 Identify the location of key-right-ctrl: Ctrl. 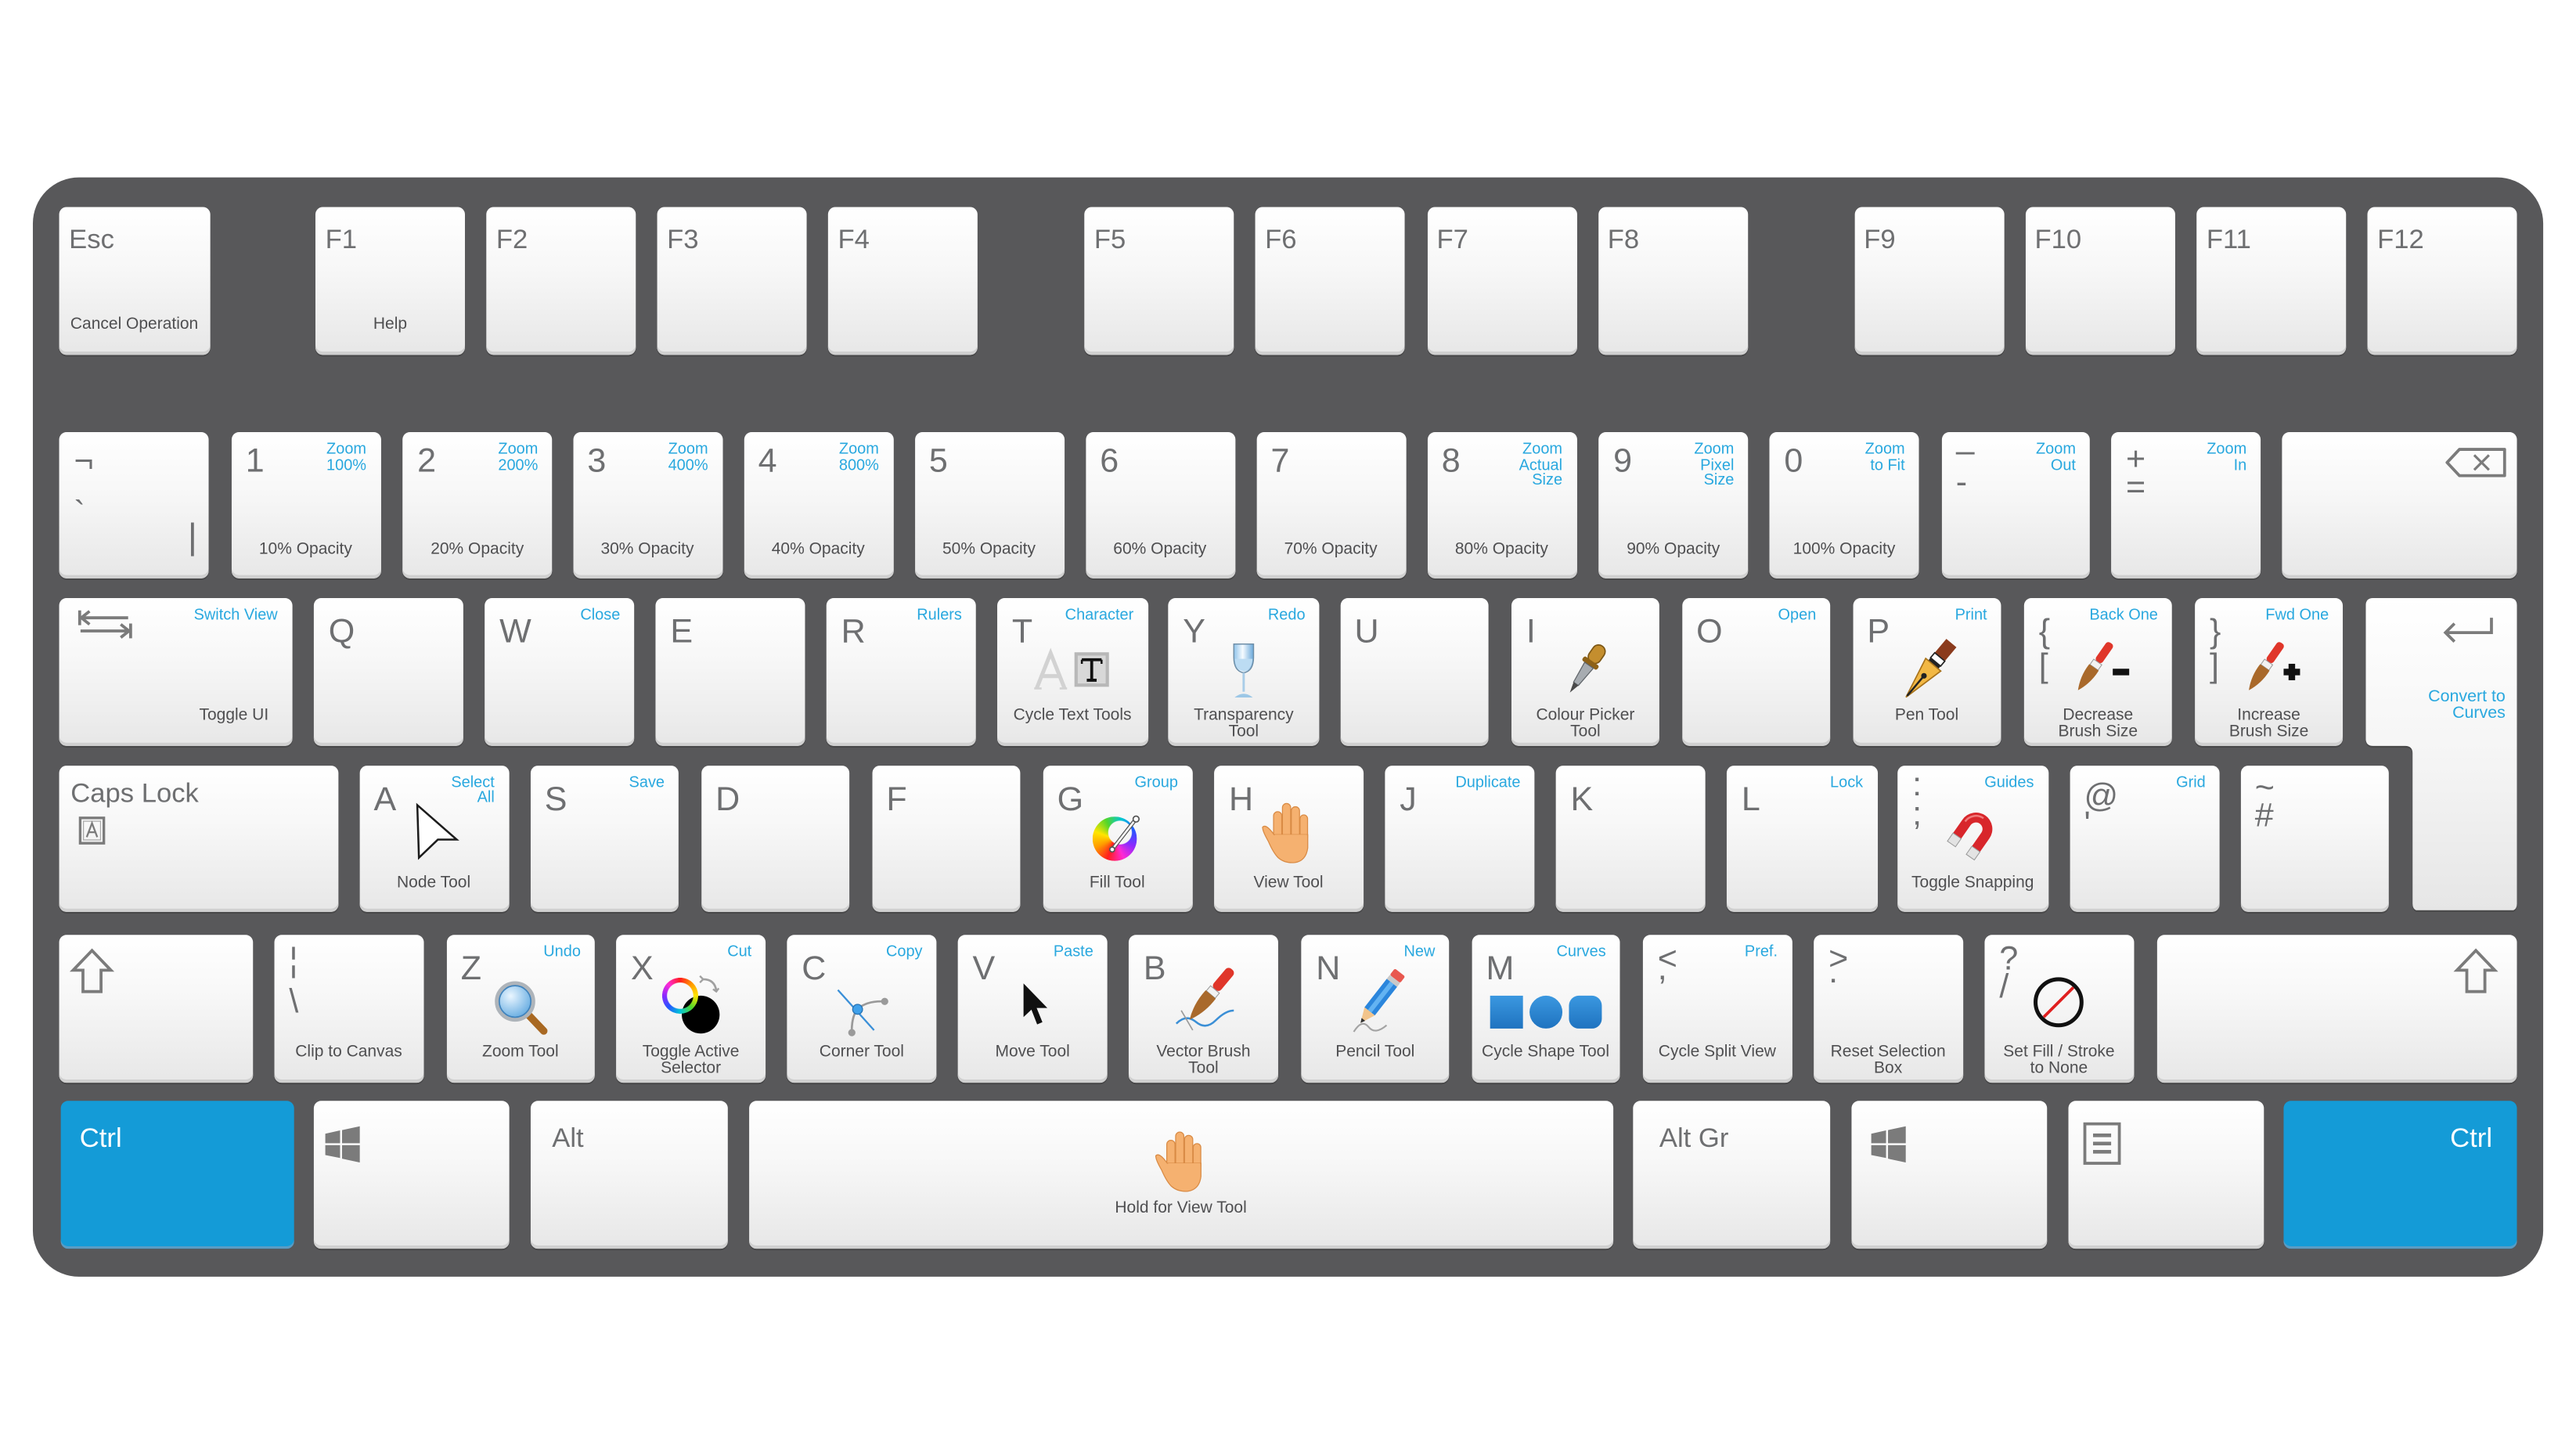
(2400, 1175).